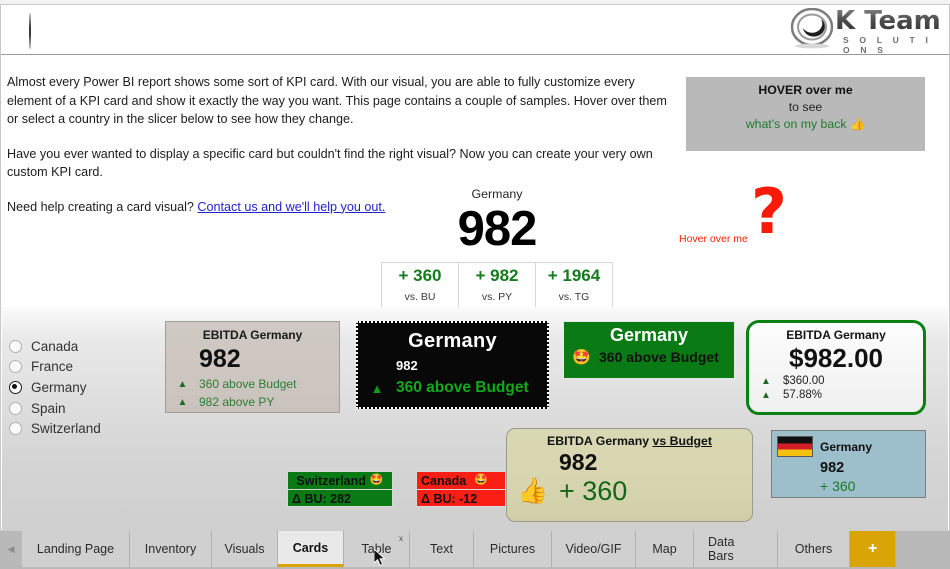  What do you see at coordinates (497, 229) in the screenshot?
I see `main-kpi-value: 982` at bounding box center [497, 229].